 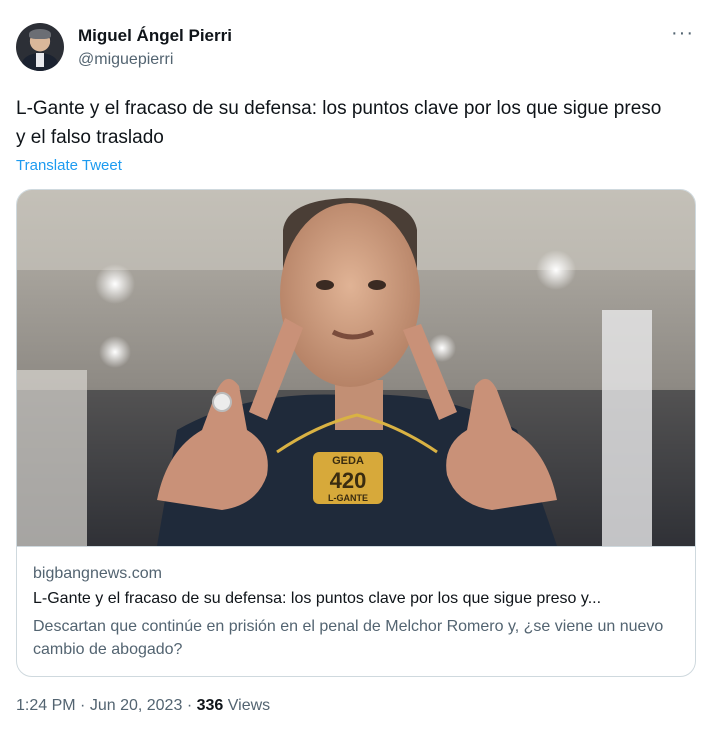 I want to click on avatar-shirt, so click(x=40, y=60).